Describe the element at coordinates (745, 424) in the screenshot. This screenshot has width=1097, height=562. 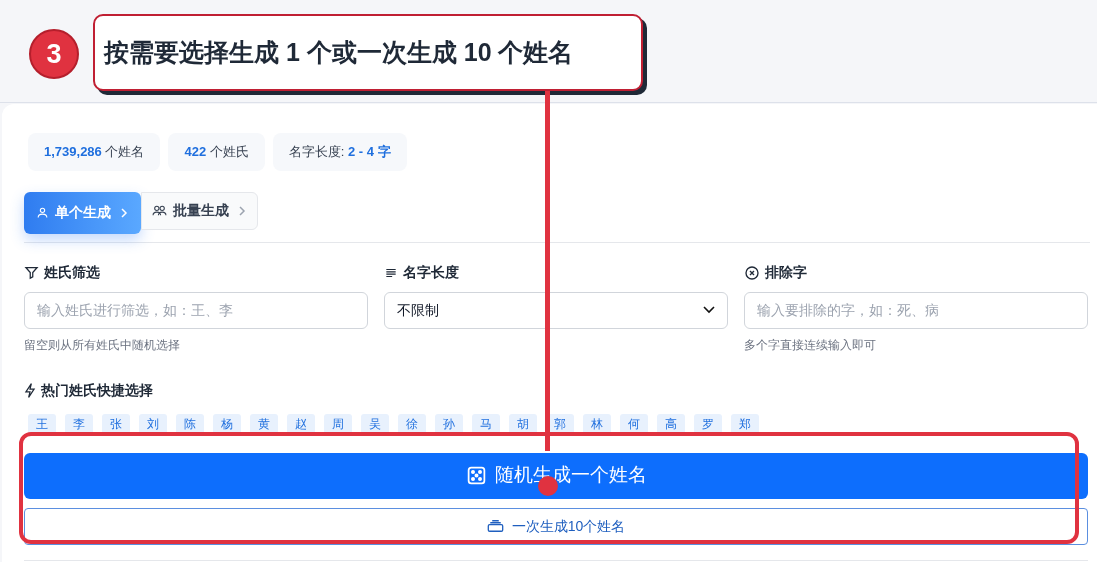
I see `surname-chip: 郑` at that location.